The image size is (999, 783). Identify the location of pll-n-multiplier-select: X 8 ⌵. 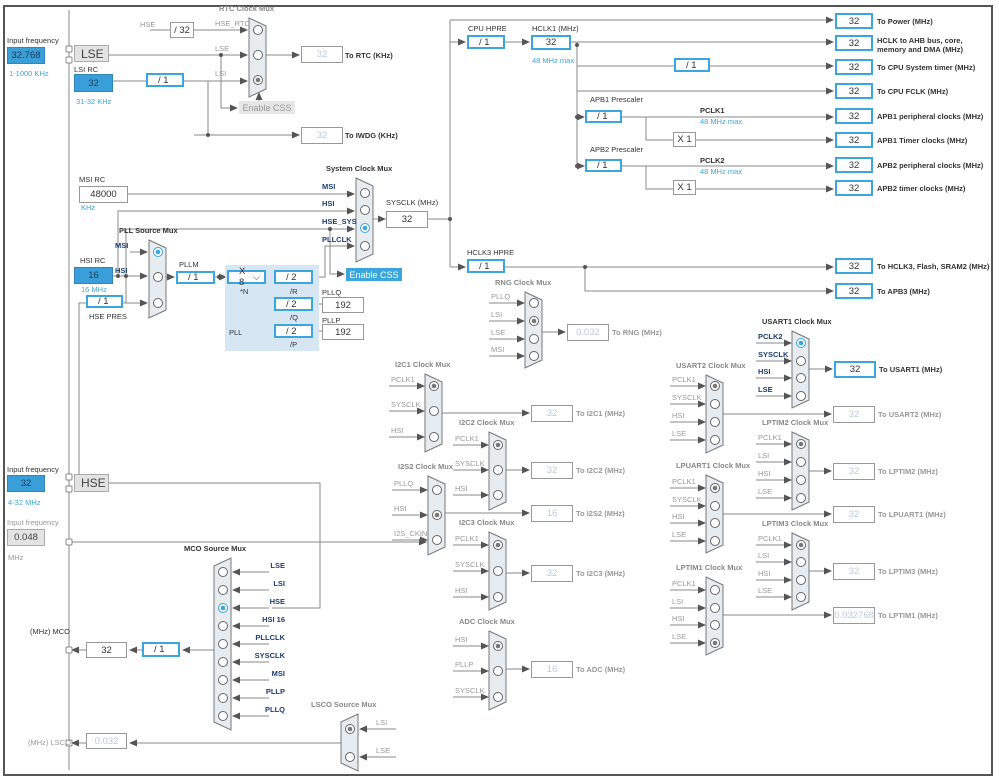
(246, 277).